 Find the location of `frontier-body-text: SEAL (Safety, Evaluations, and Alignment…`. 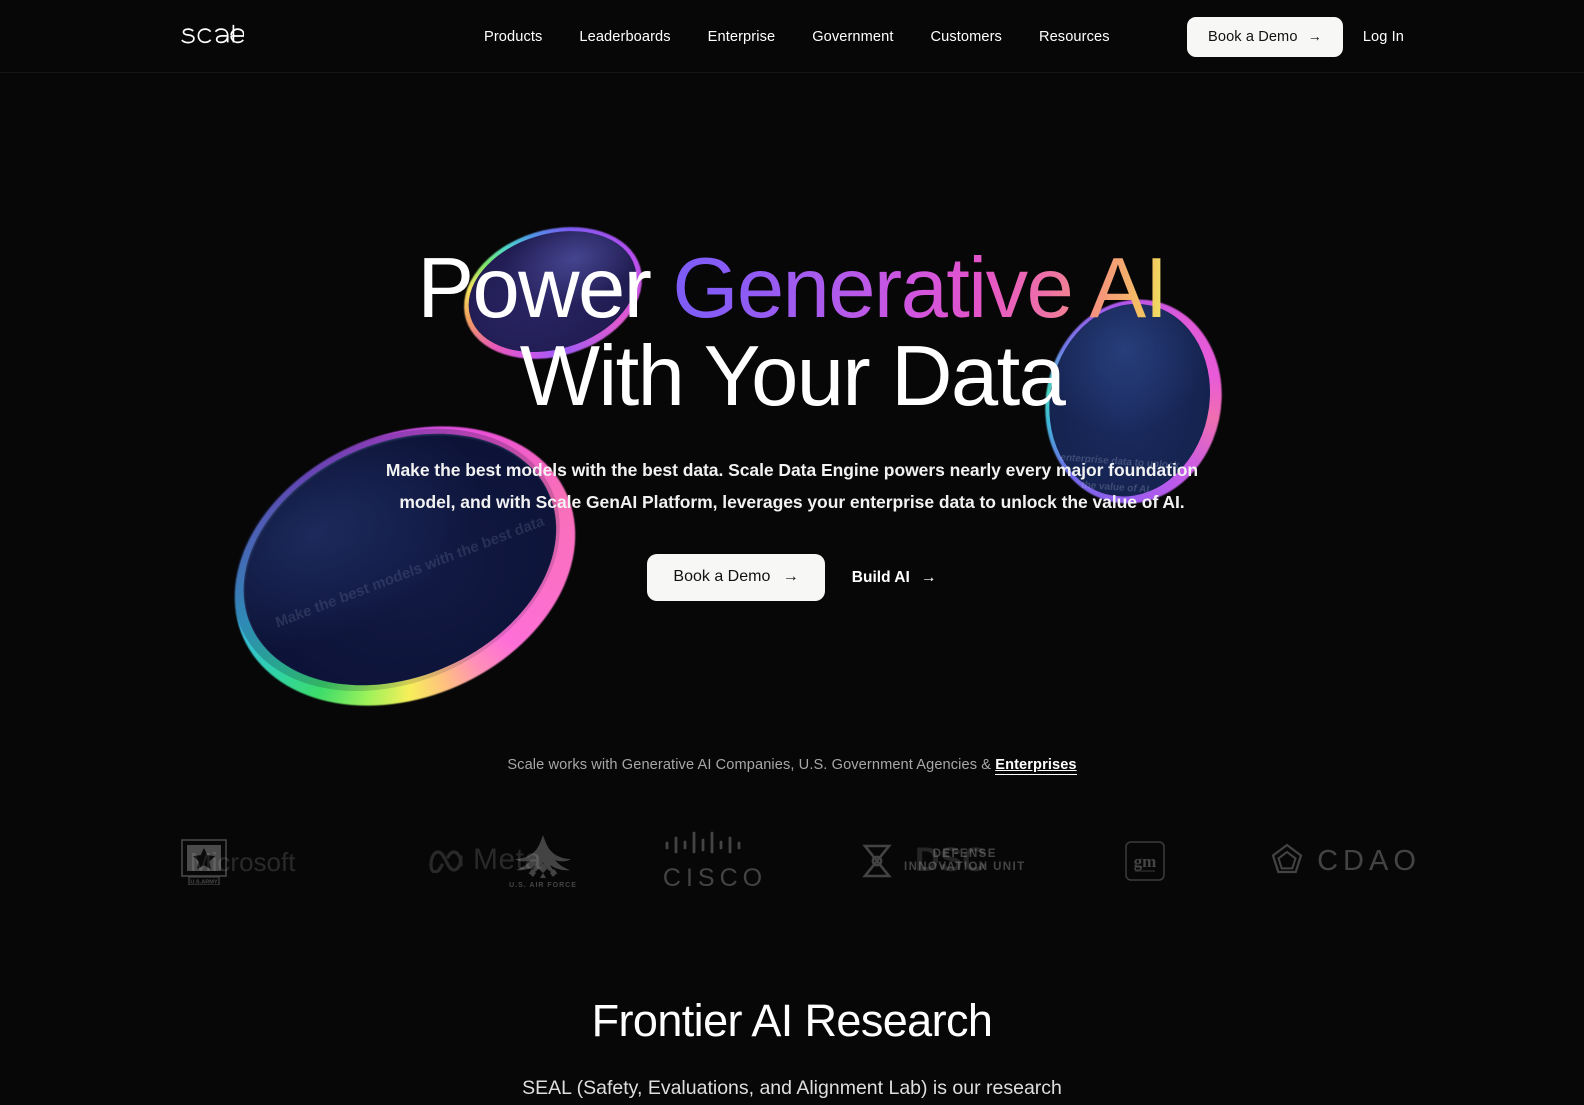

frontier-body-text: SEAL (Safety, Evaluations, and Alignment… is located at coordinates (792, 1088).